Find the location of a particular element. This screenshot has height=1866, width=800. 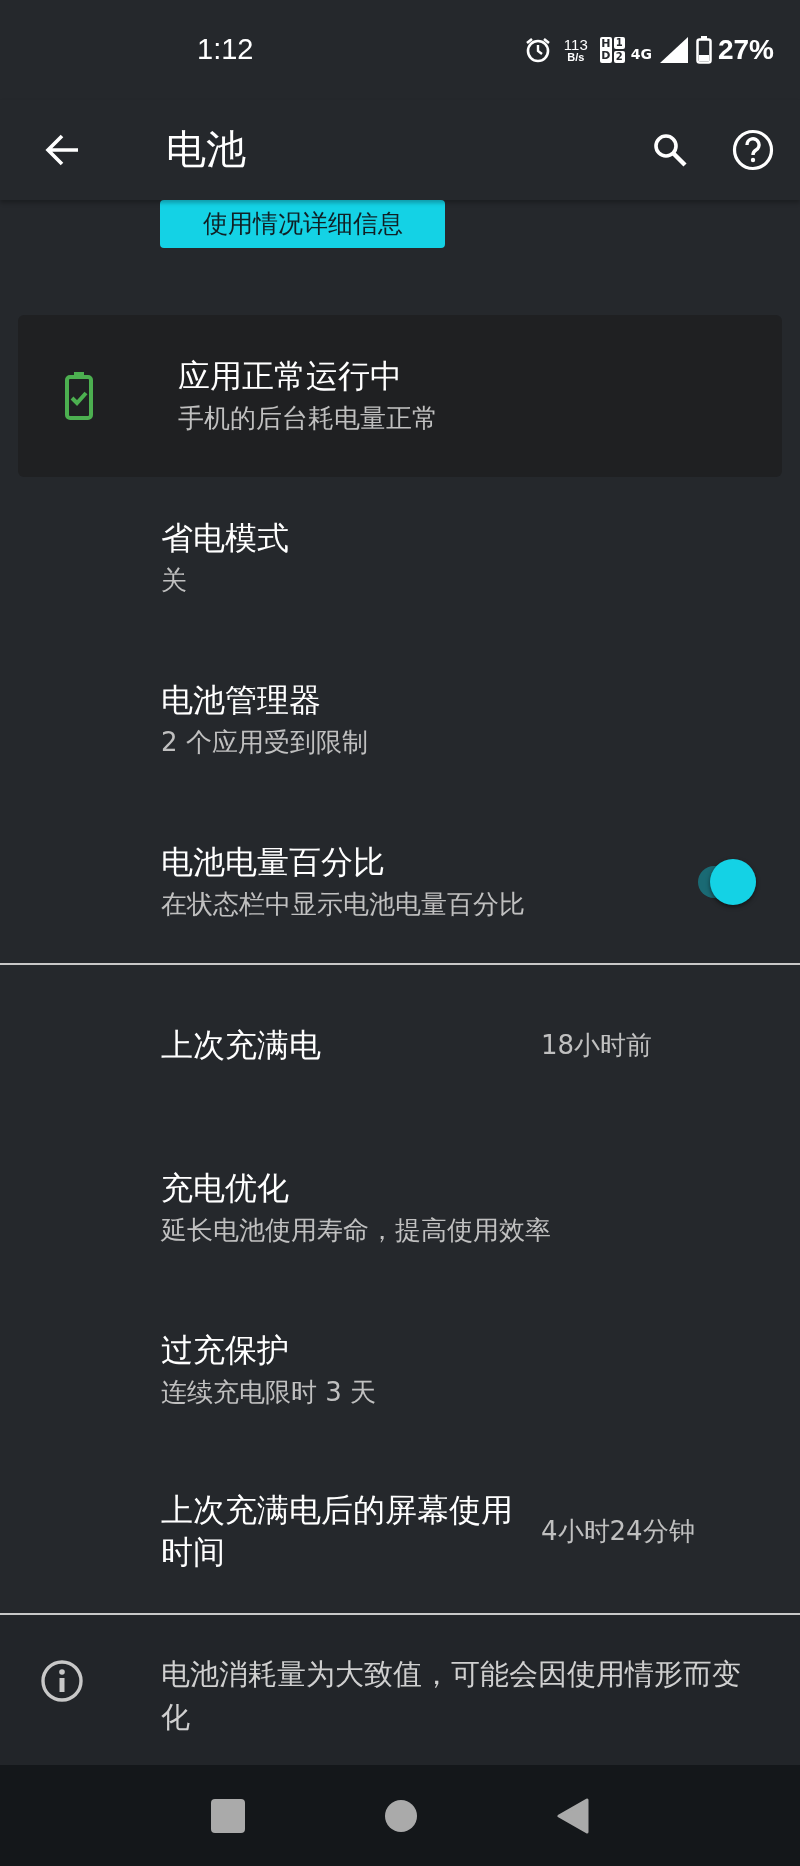

usage-details-button: 使用情况详细信息 is located at coordinates (302, 223).